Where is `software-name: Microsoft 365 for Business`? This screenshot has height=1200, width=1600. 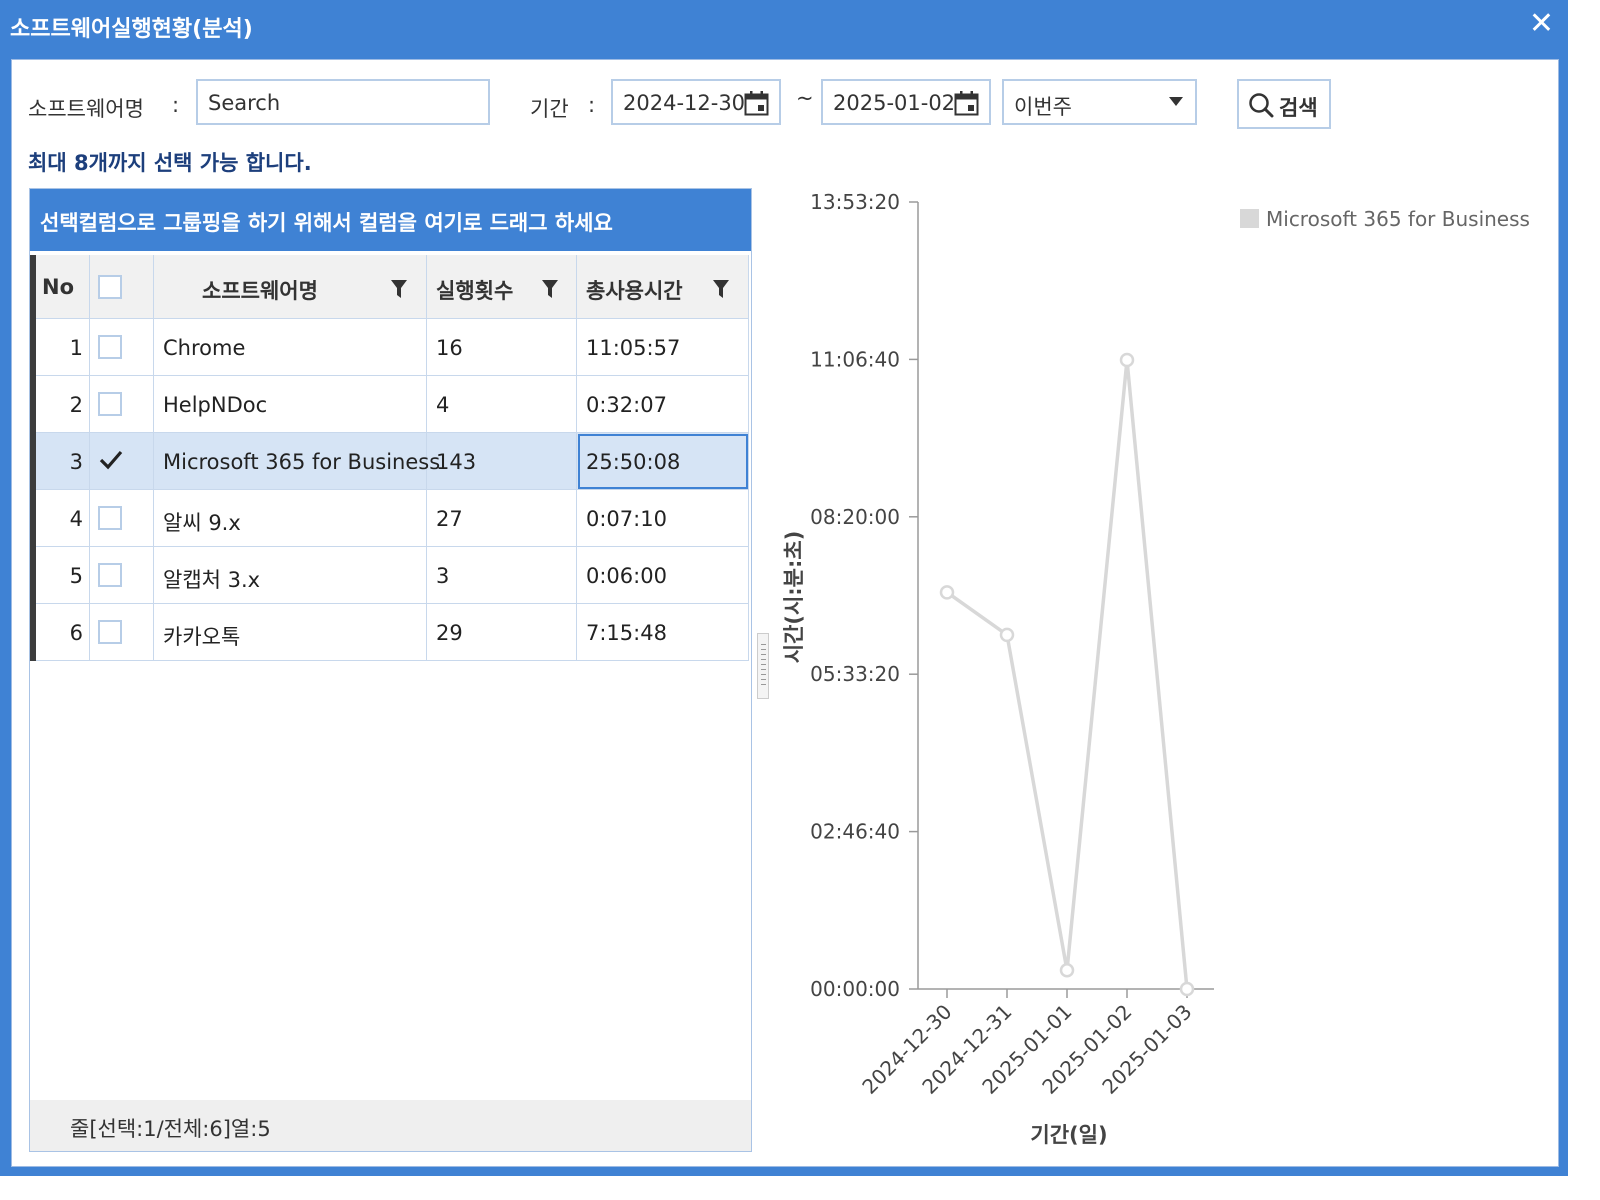
software-name: Microsoft 365 for Business is located at coordinates (302, 462).